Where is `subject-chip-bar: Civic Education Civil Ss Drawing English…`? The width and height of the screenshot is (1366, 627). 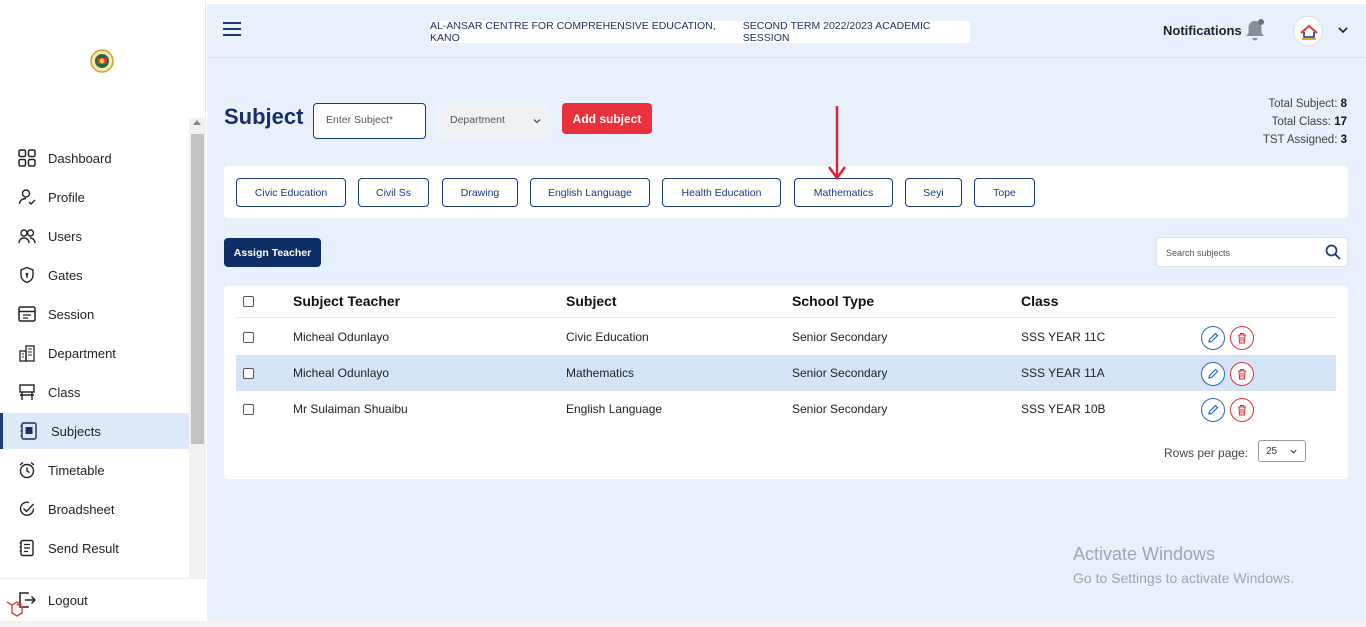
subject-chip-bar: Civic Education Civil Ss Drawing English… is located at coordinates (786, 192).